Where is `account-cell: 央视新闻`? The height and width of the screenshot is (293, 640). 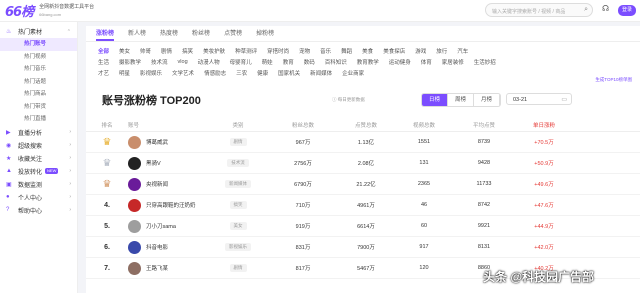
account-cell: 央视新闻 is located at coordinates (168, 184).